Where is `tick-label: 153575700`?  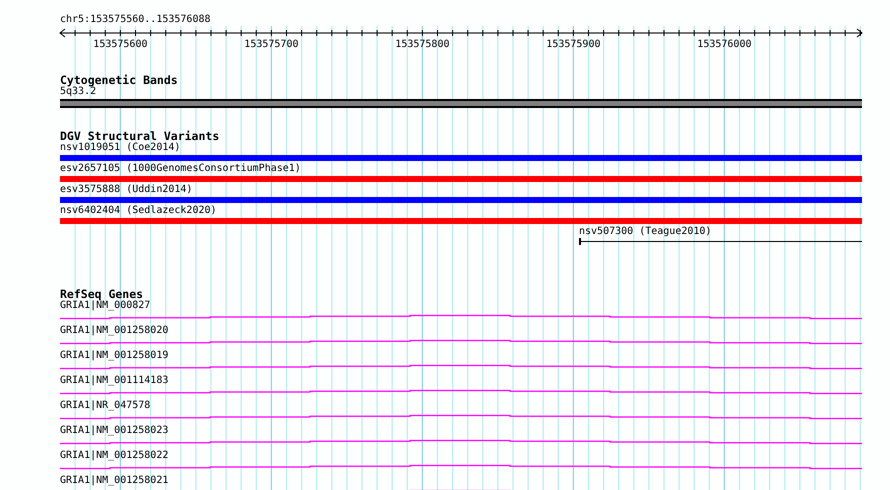
tick-label: 153575700 is located at coordinates (271, 45).